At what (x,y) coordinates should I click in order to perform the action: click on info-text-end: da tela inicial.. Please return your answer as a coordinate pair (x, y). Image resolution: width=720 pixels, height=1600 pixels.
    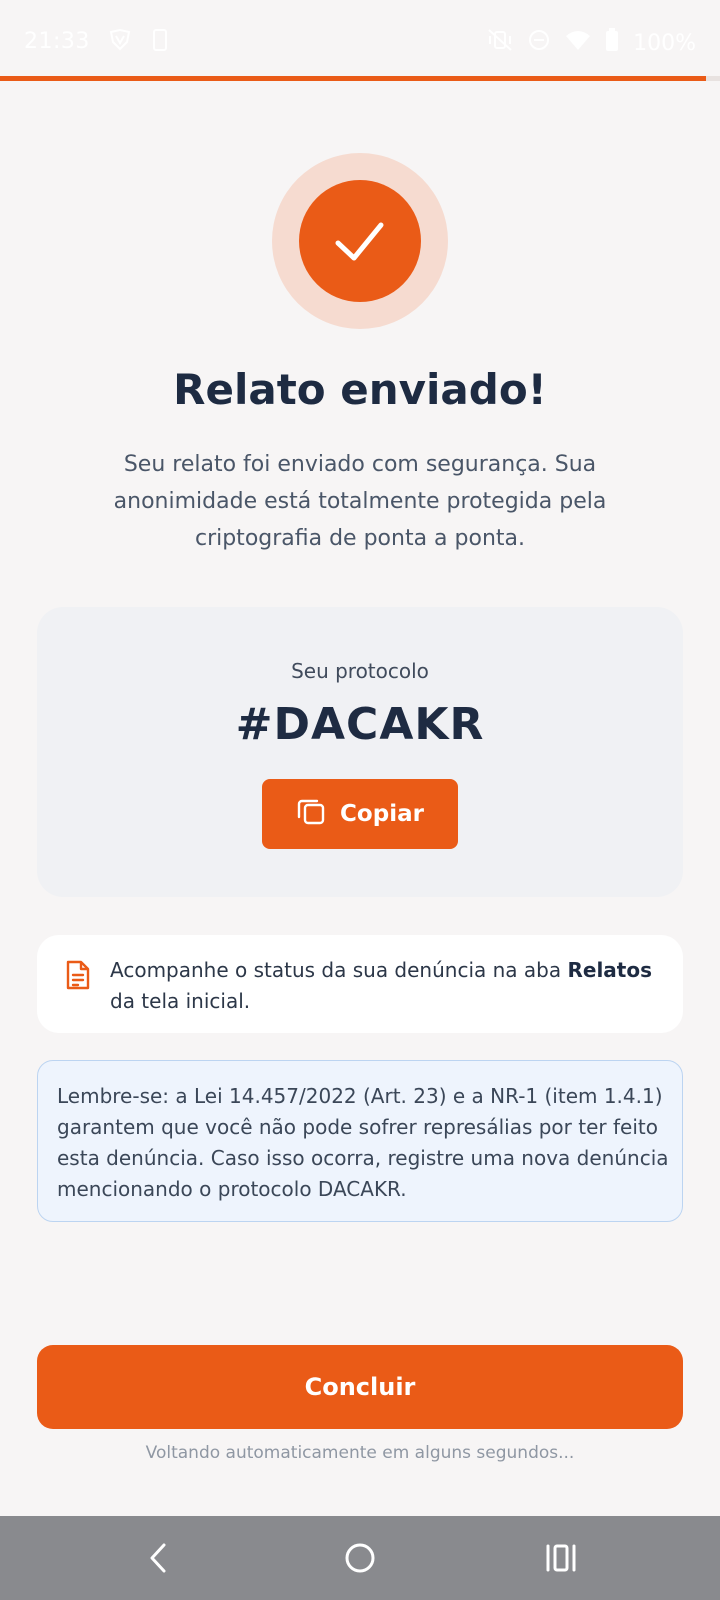
    Looking at the image, I should click on (180, 1001).